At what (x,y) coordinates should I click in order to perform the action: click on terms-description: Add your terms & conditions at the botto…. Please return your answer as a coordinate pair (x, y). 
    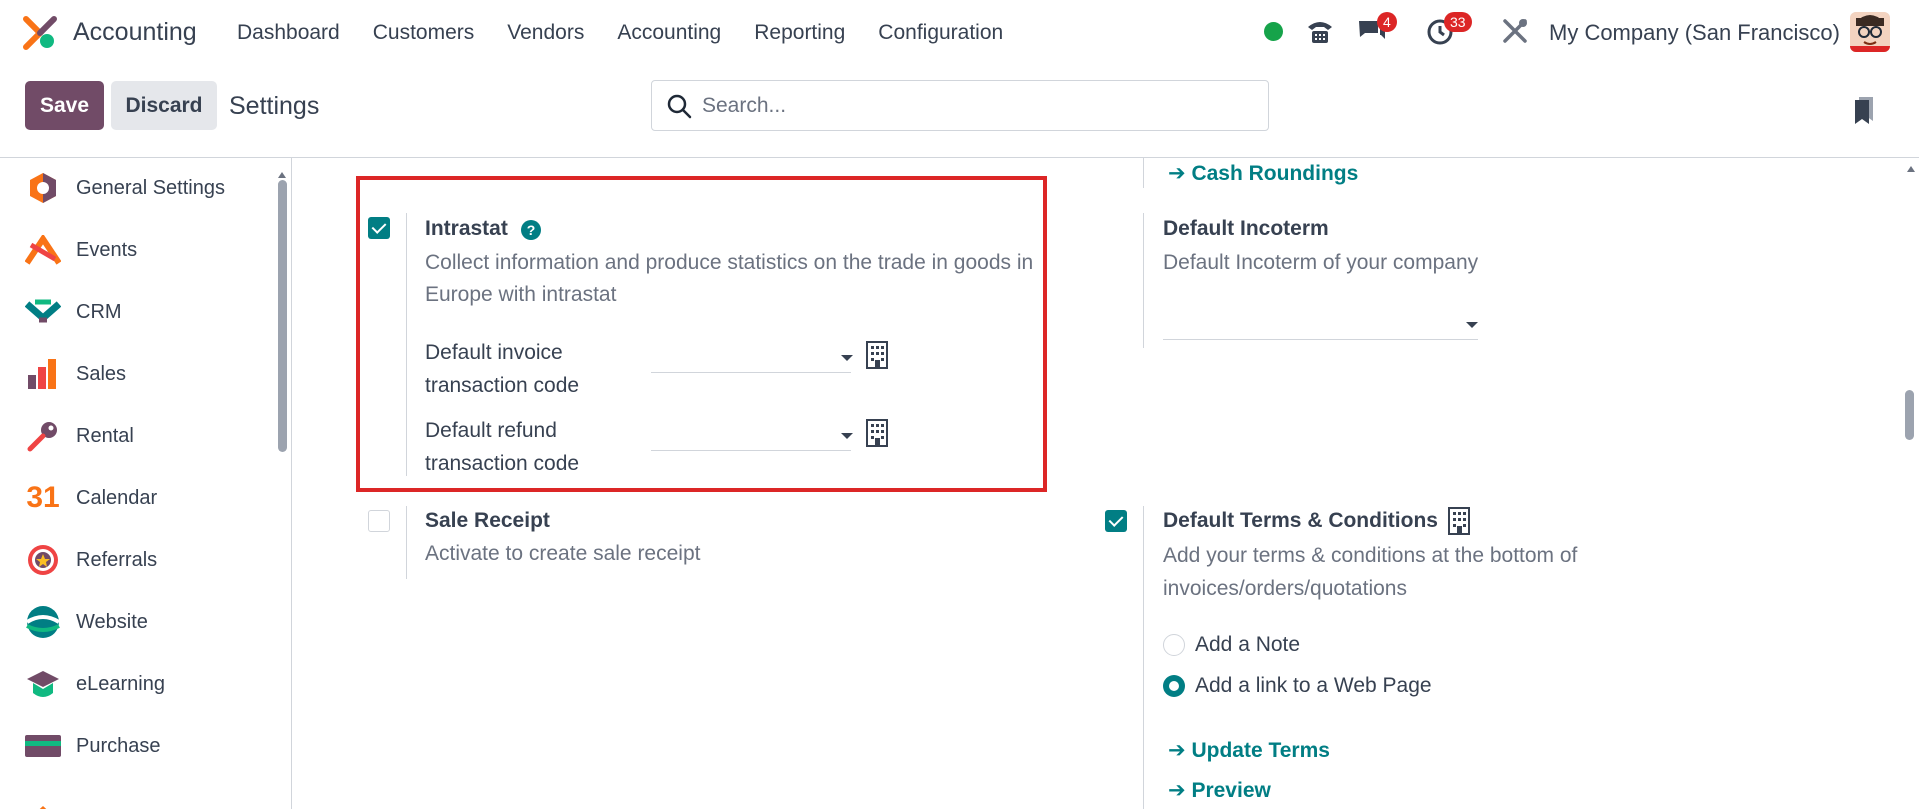
    Looking at the image, I should click on (1370, 572).